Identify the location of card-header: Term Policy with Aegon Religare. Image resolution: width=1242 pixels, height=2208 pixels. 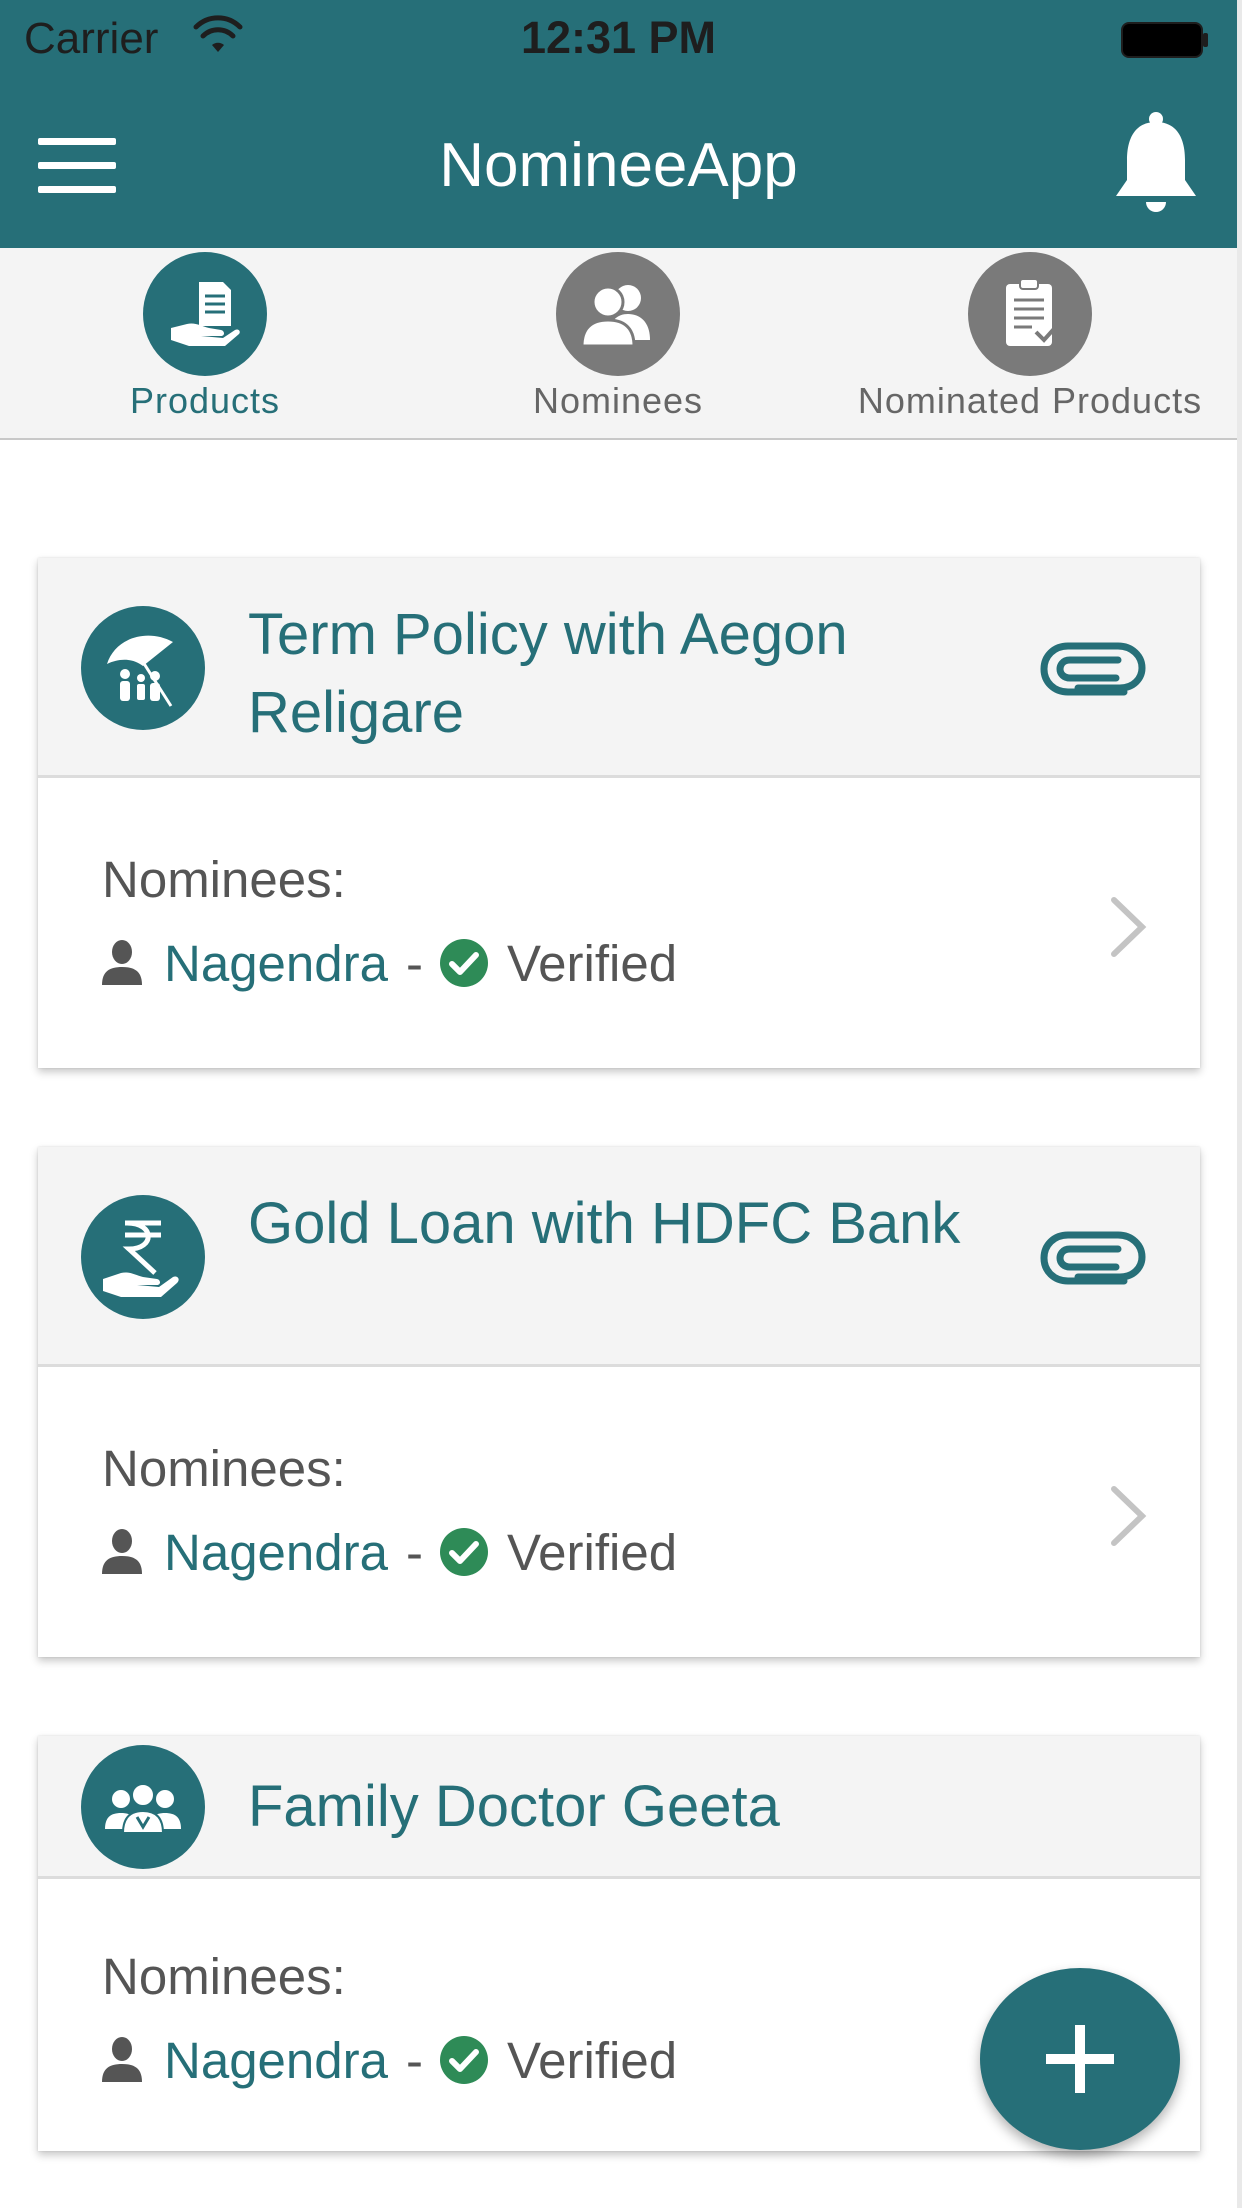
(619, 668).